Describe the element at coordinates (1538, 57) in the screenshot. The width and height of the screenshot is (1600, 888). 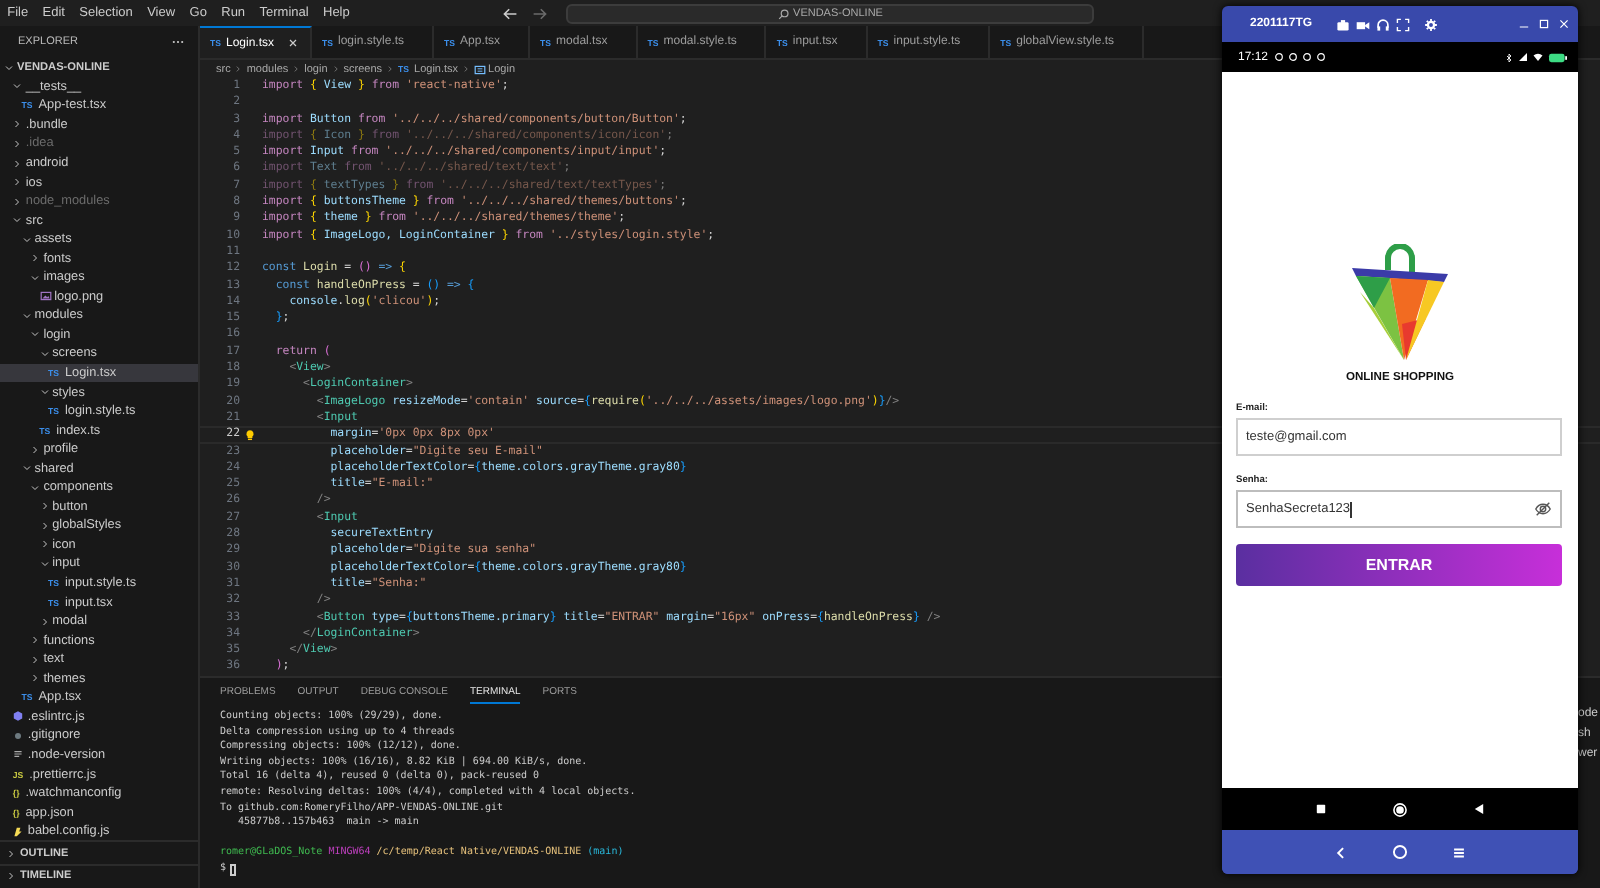
I see `wifi-icon` at that location.